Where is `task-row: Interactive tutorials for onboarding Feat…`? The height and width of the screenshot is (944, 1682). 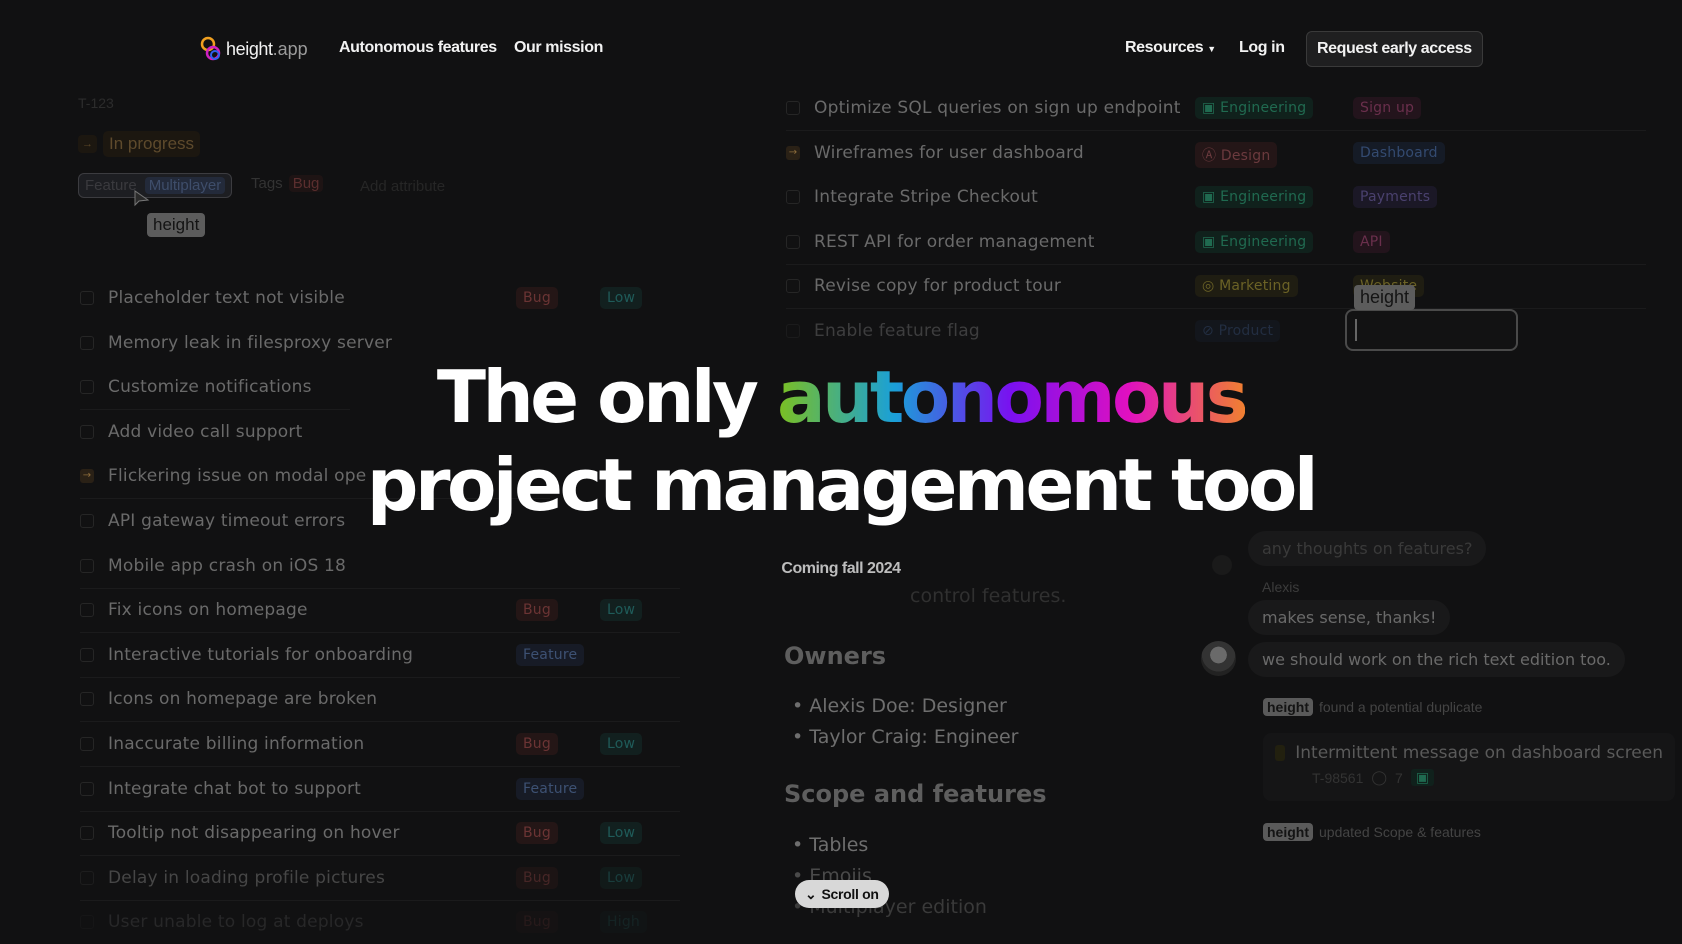
task-row: Interactive tutorials for onboarding Feat… is located at coordinates (380, 655).